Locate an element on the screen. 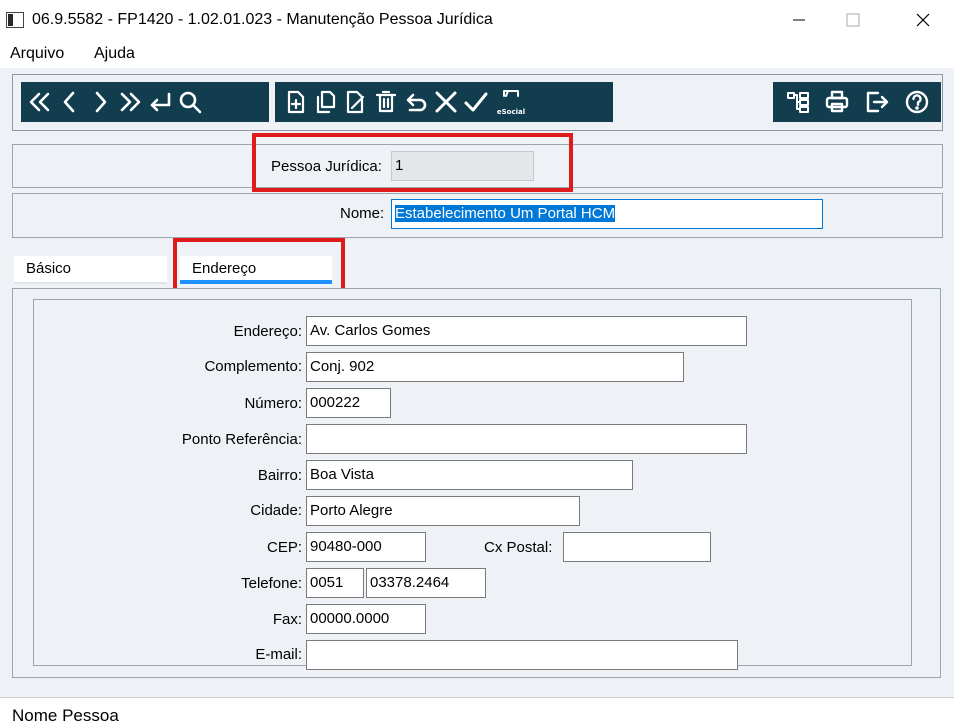 The image size is (954, 726). next-record-button is located at coordinates (100, 102).